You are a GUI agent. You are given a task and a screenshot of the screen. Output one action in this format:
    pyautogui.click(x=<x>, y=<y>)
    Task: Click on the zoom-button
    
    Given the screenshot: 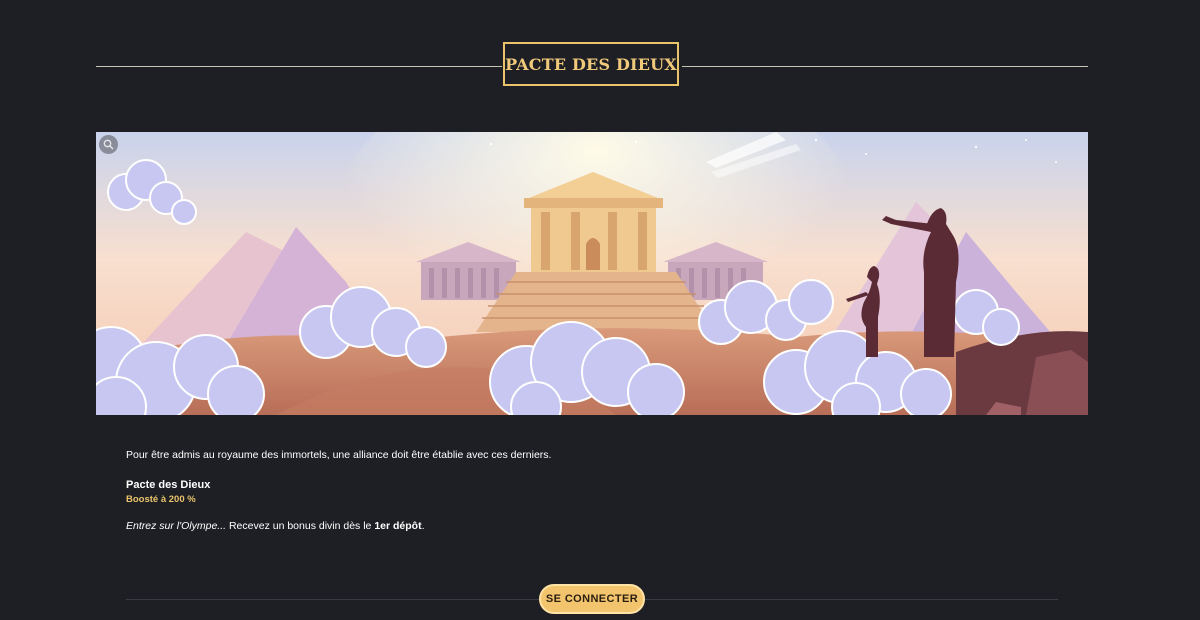 What is the action you would take?
    pyautogui.click(x=108, y=144)
    